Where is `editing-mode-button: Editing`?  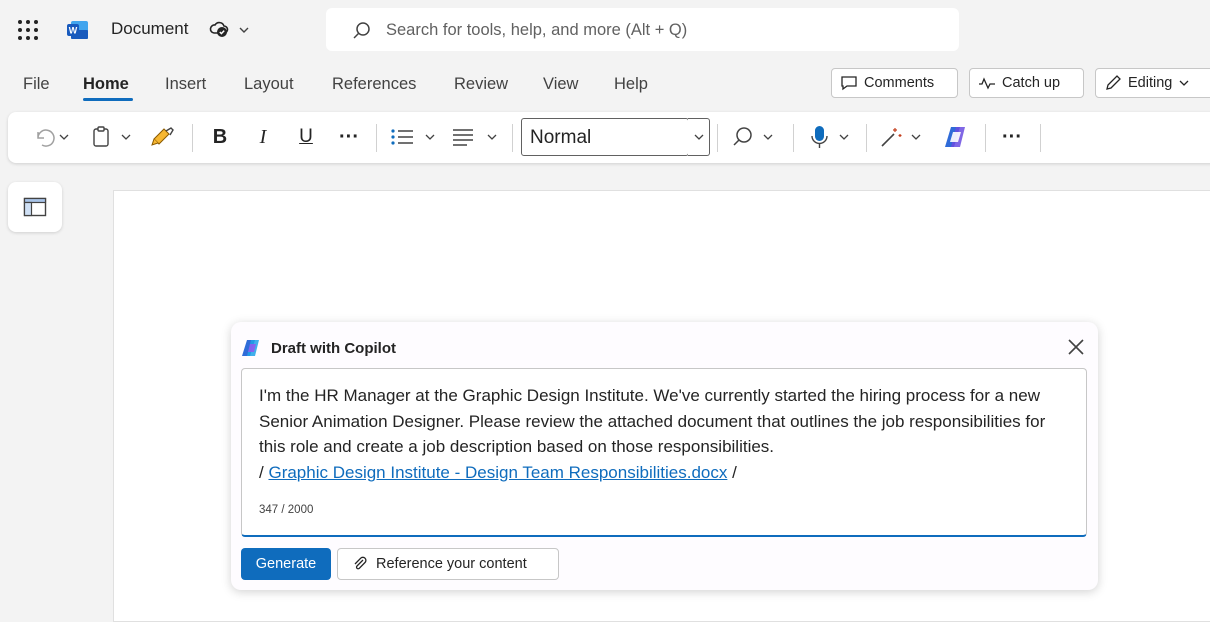
editing-mode-button: Editing is located at coordinates (1152, 83).